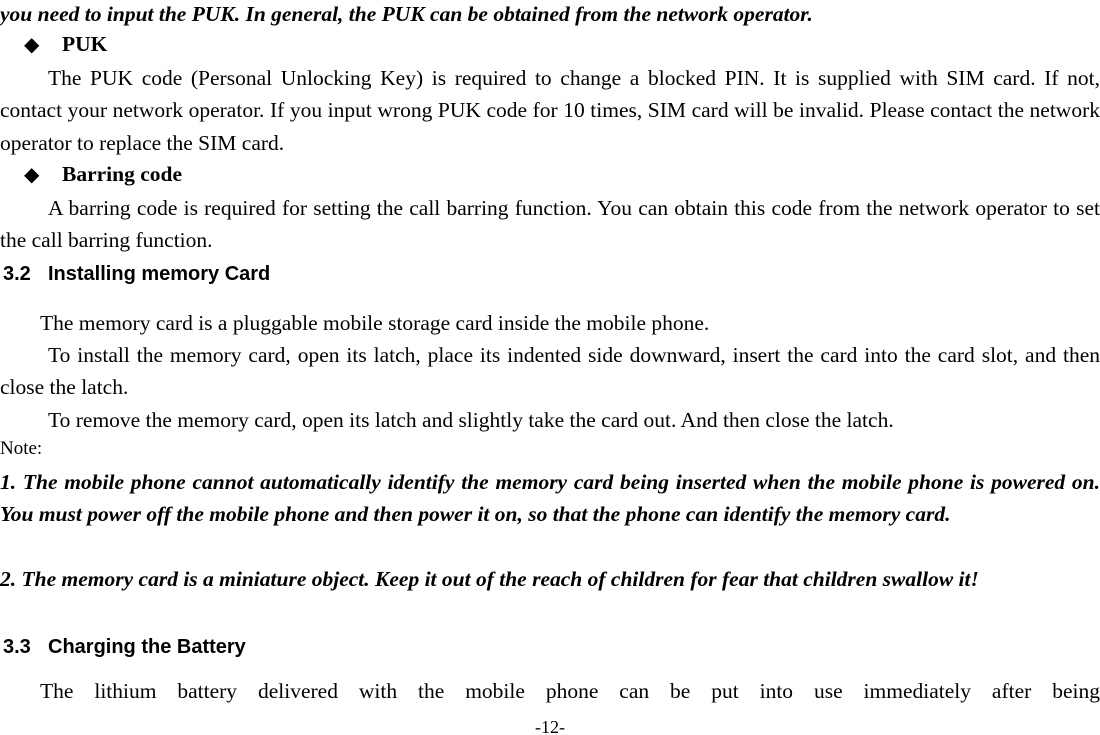 The image size is (1100, 735). I want to click on section-heading-3-2-title: Installing memory Card, so click(159, 274).